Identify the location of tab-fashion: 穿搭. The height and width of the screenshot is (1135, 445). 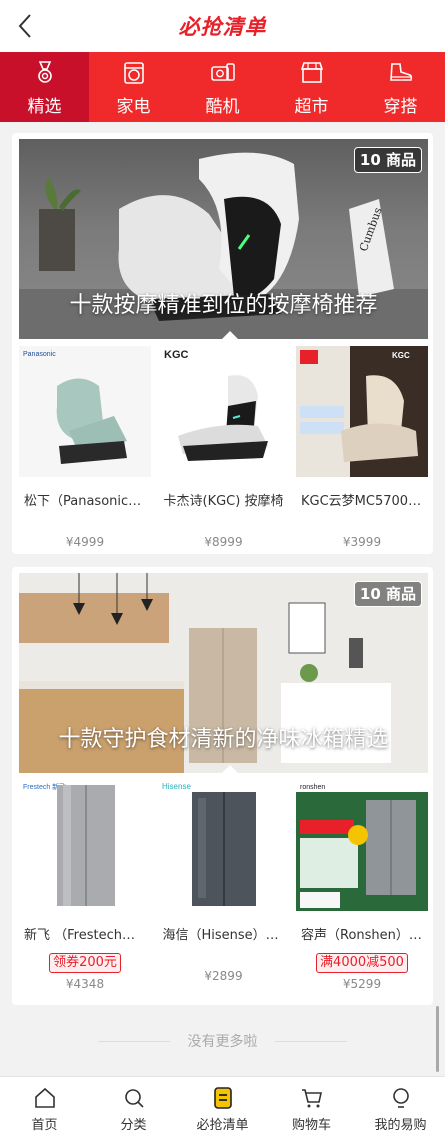
(400, 87).